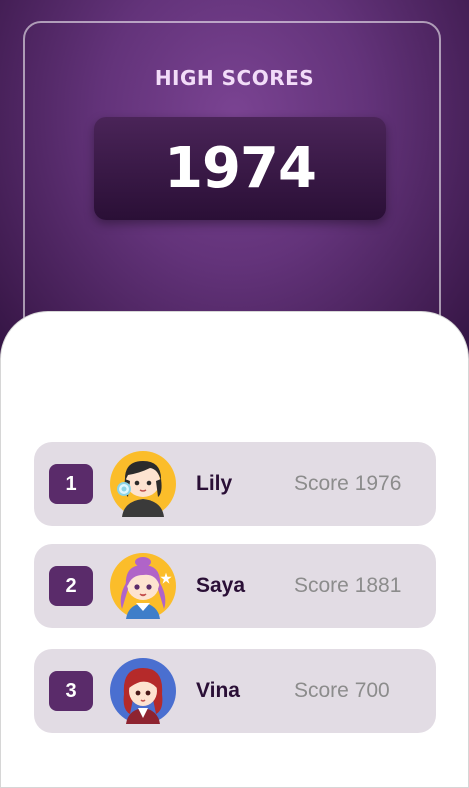 The height and width of the screenshot is (788, 469). Describe the element at coordinates (71, 484) in the screenshot. I see `rank-badge: 1` at that location.